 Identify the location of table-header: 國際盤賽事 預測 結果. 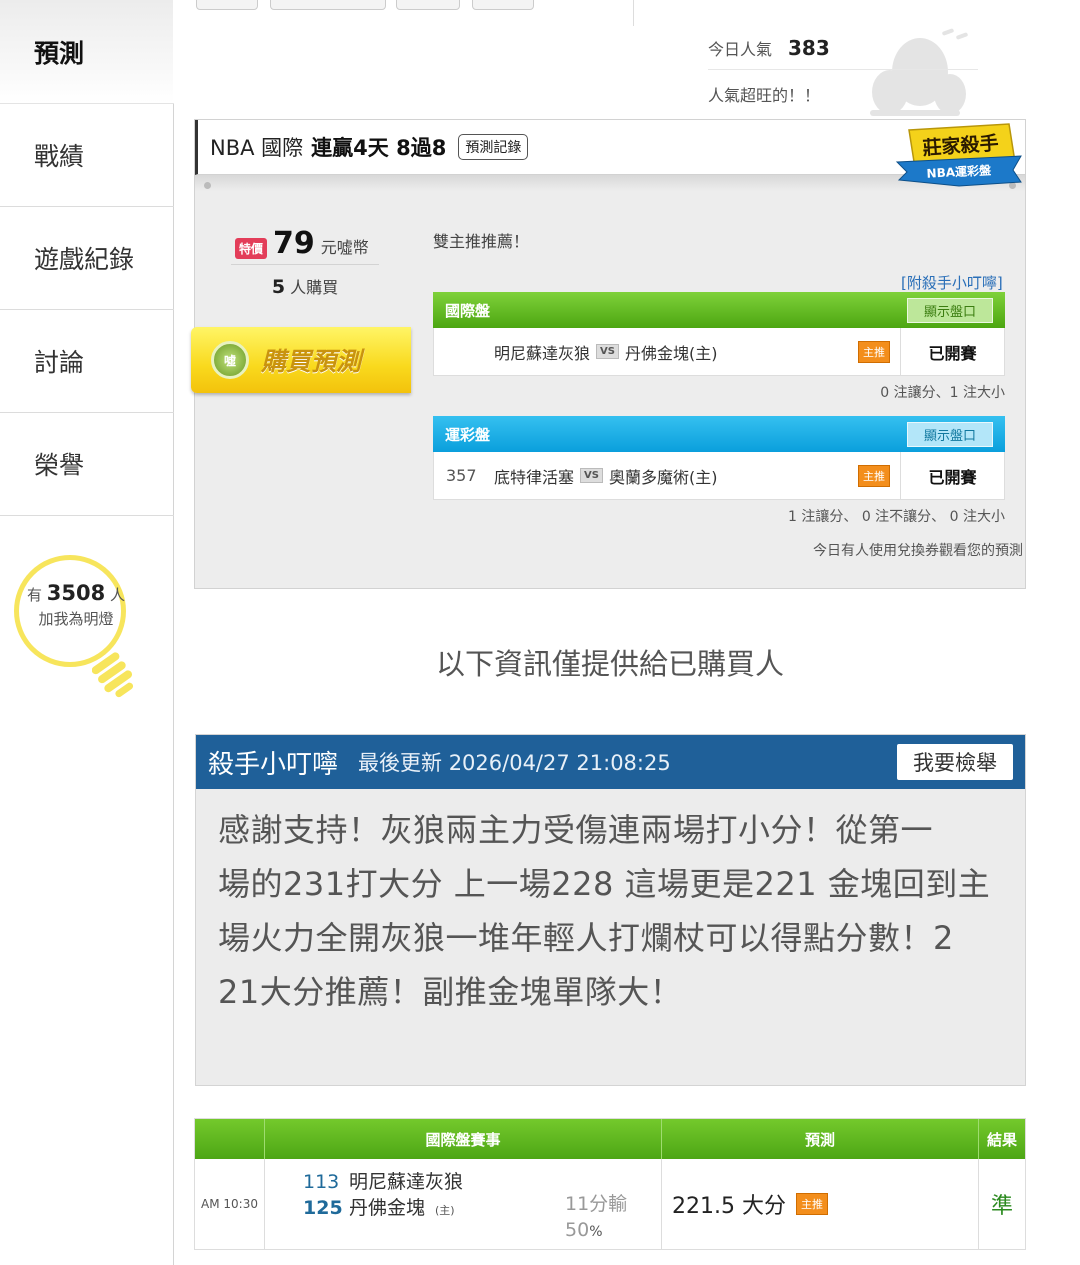
(610, 1139).